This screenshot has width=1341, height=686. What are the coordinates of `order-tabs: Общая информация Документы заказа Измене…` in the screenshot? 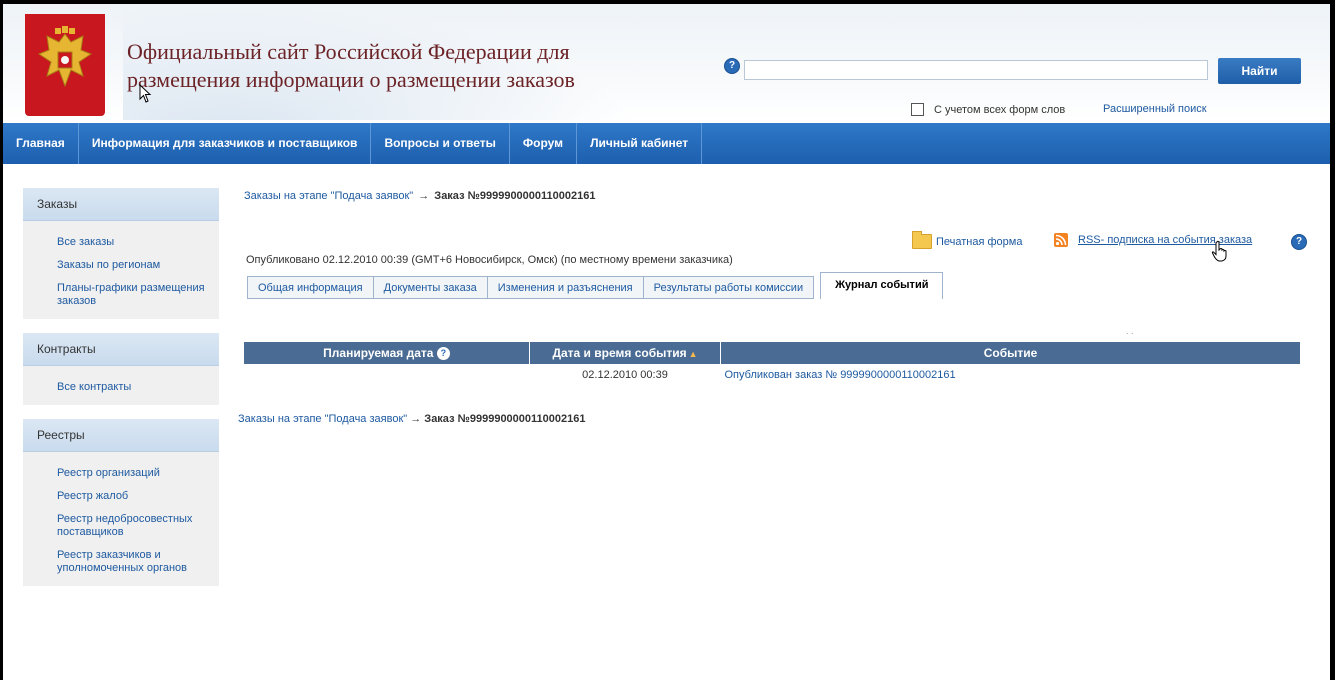 It's located at (595, 285).